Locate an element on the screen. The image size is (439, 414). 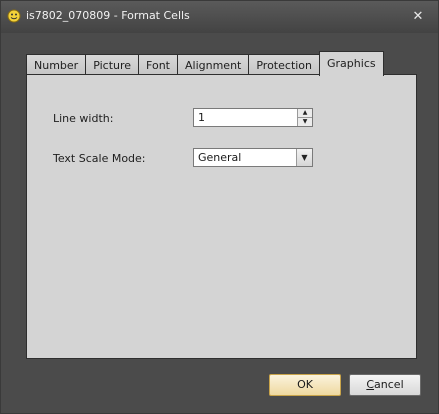
line-width-label: Line width: is located at coordinates (83, 118).